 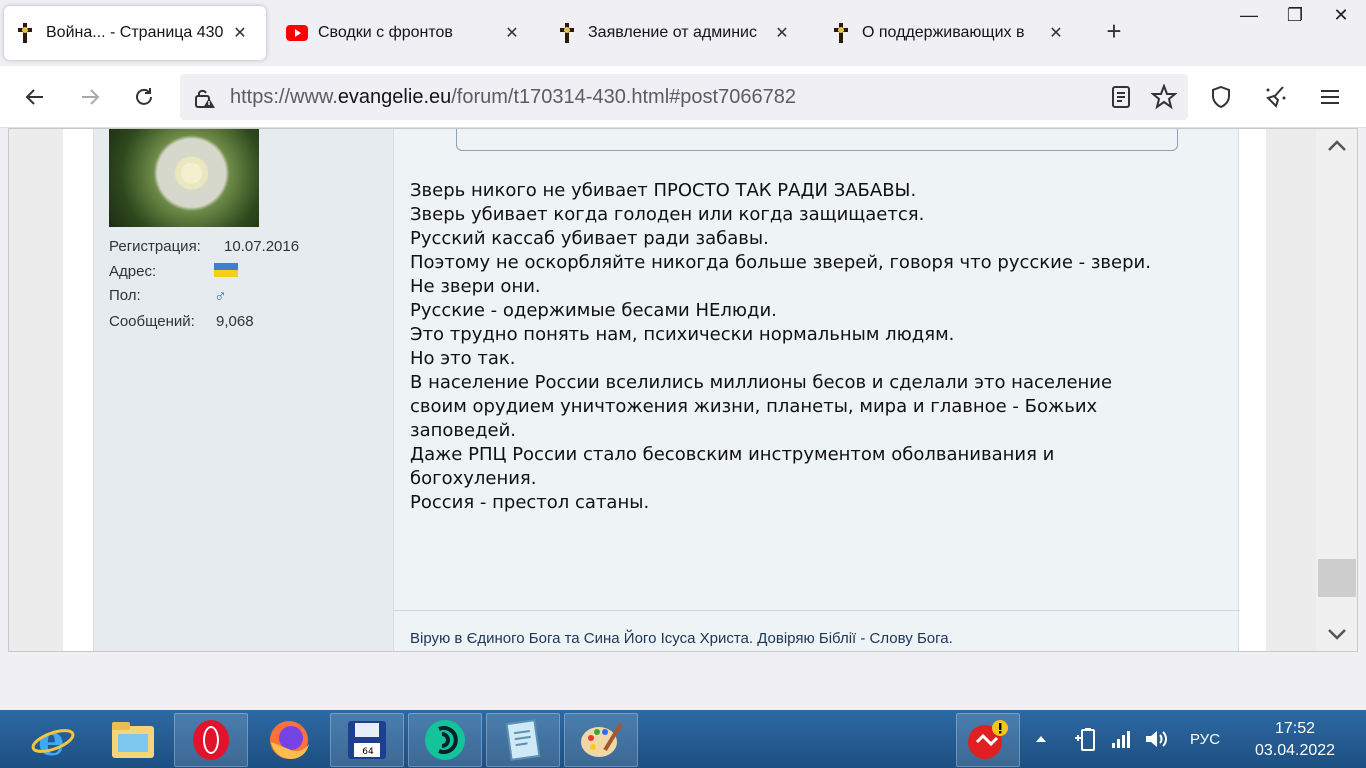 What do you see at coordinates (817, 610) in the screenshot?
I see `signature-divider` at bounding box center [817, 610].